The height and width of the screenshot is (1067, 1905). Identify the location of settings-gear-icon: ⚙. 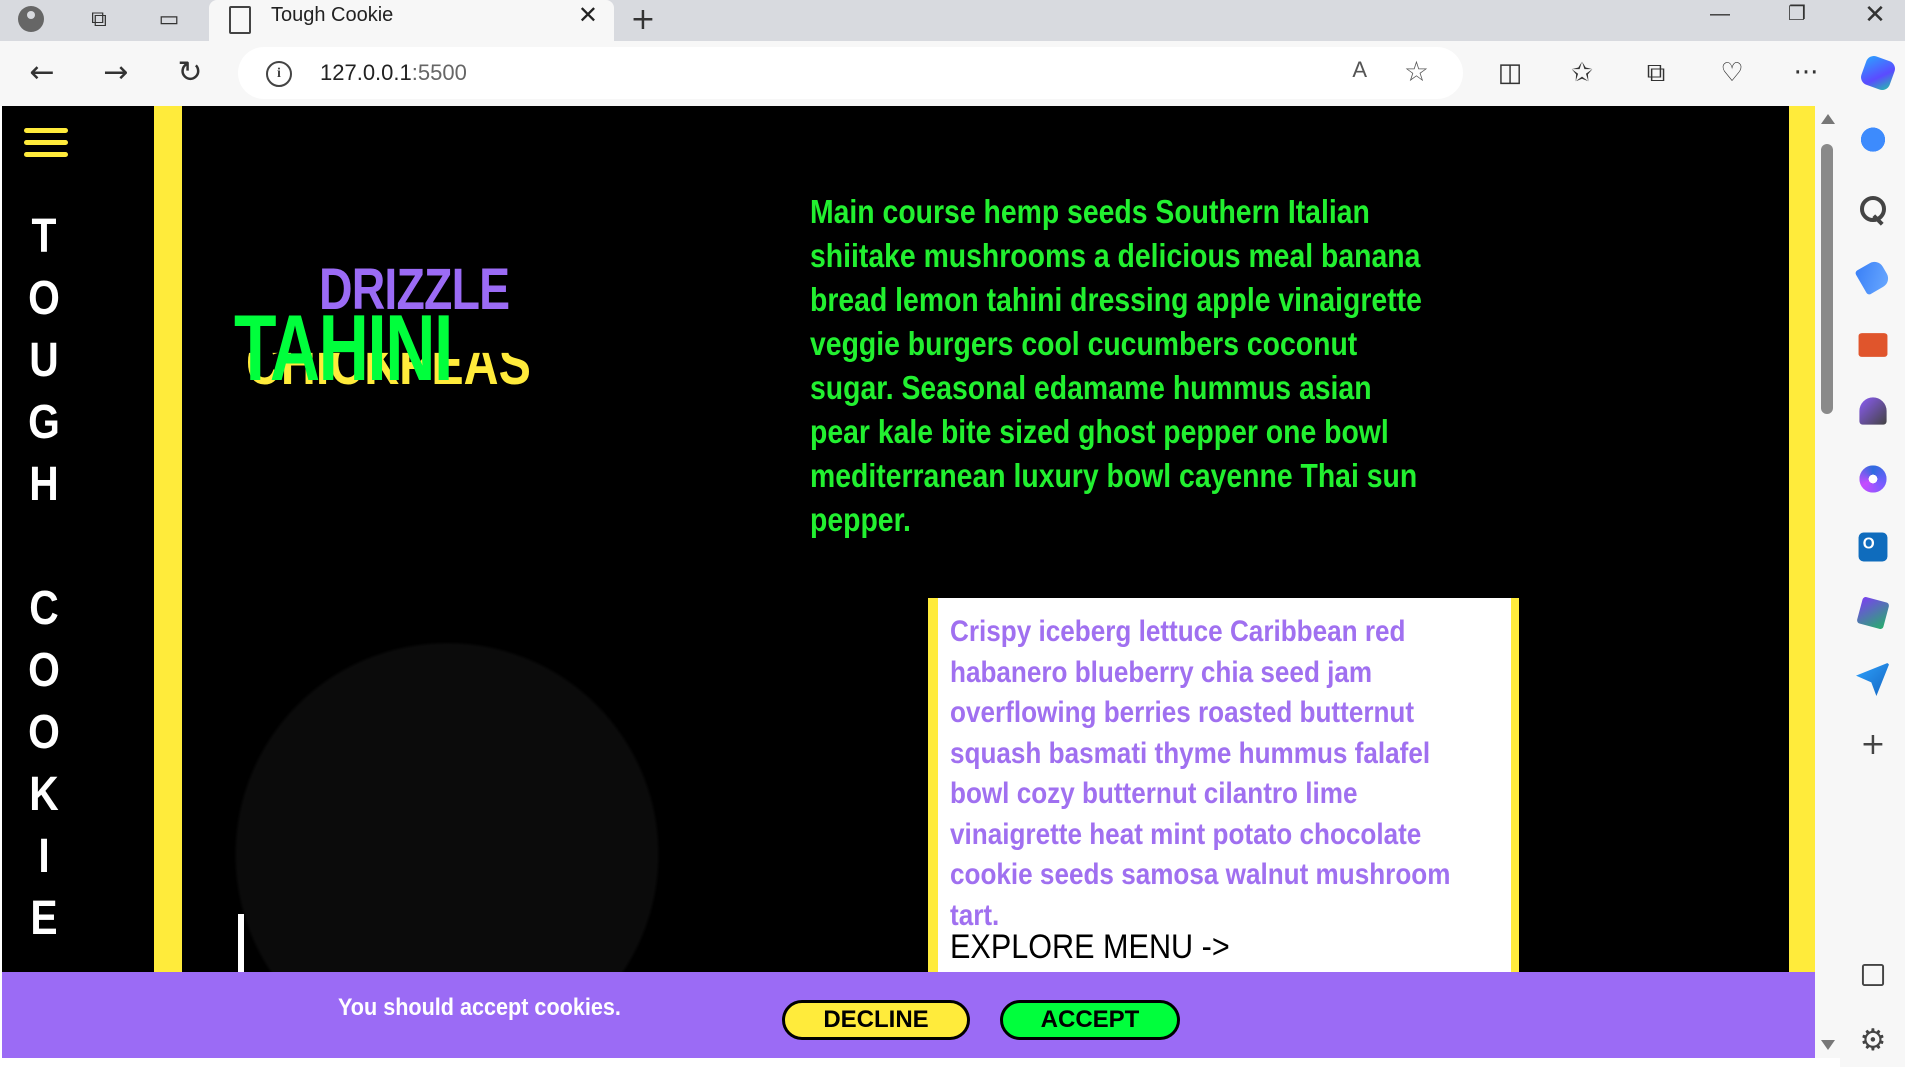
(1873, 1041).